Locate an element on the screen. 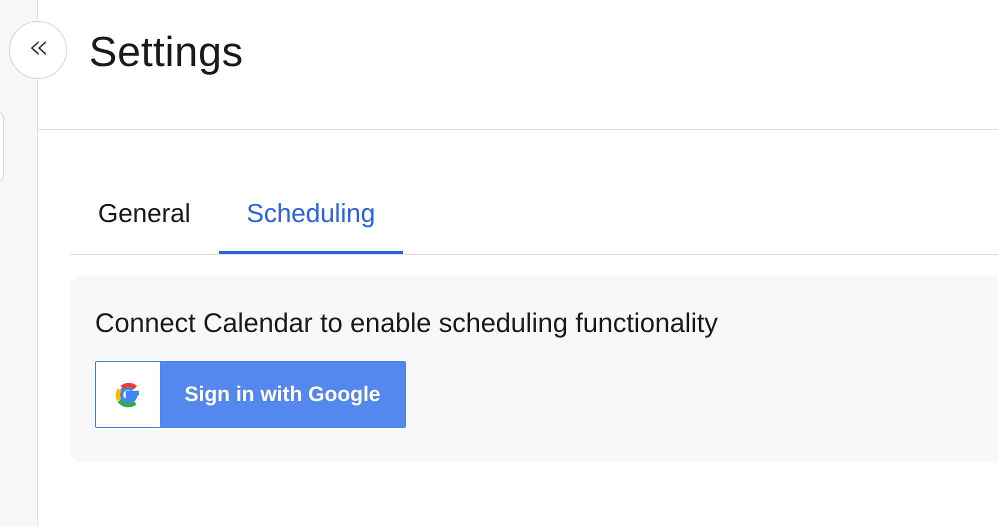 The image size is (998, 526). collapse-sidebar-button: « is located at coordinates (38, 50).